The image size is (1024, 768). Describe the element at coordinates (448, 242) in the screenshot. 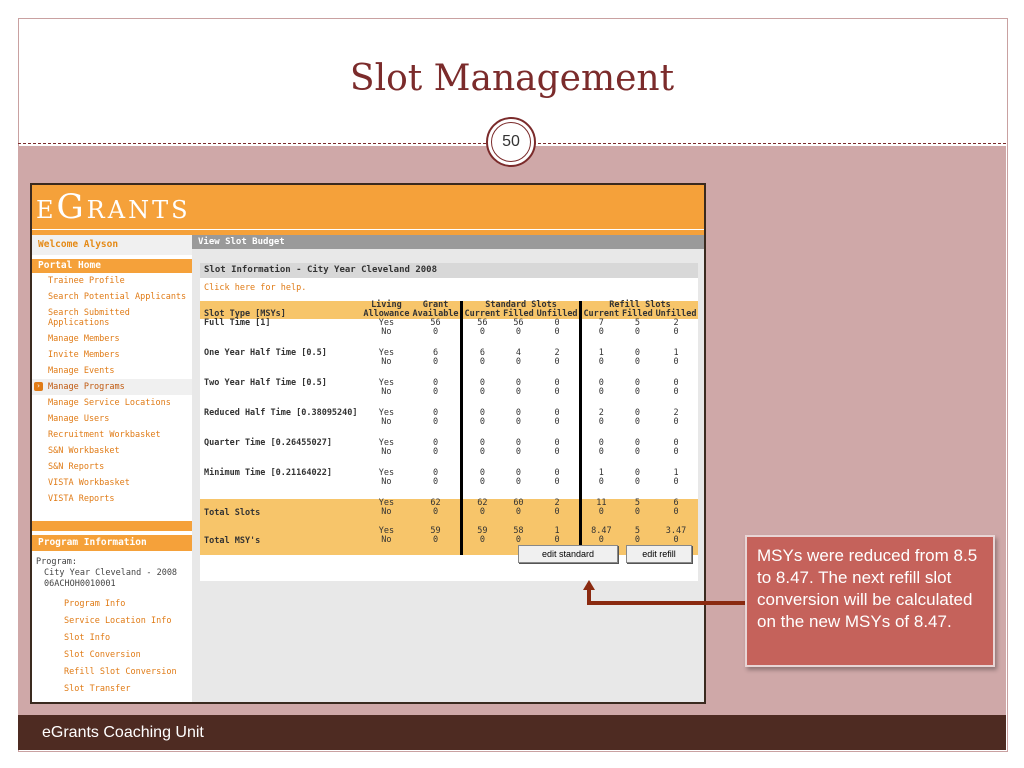

I see `view-slot-budget-title: View Slot Budget` at that location.